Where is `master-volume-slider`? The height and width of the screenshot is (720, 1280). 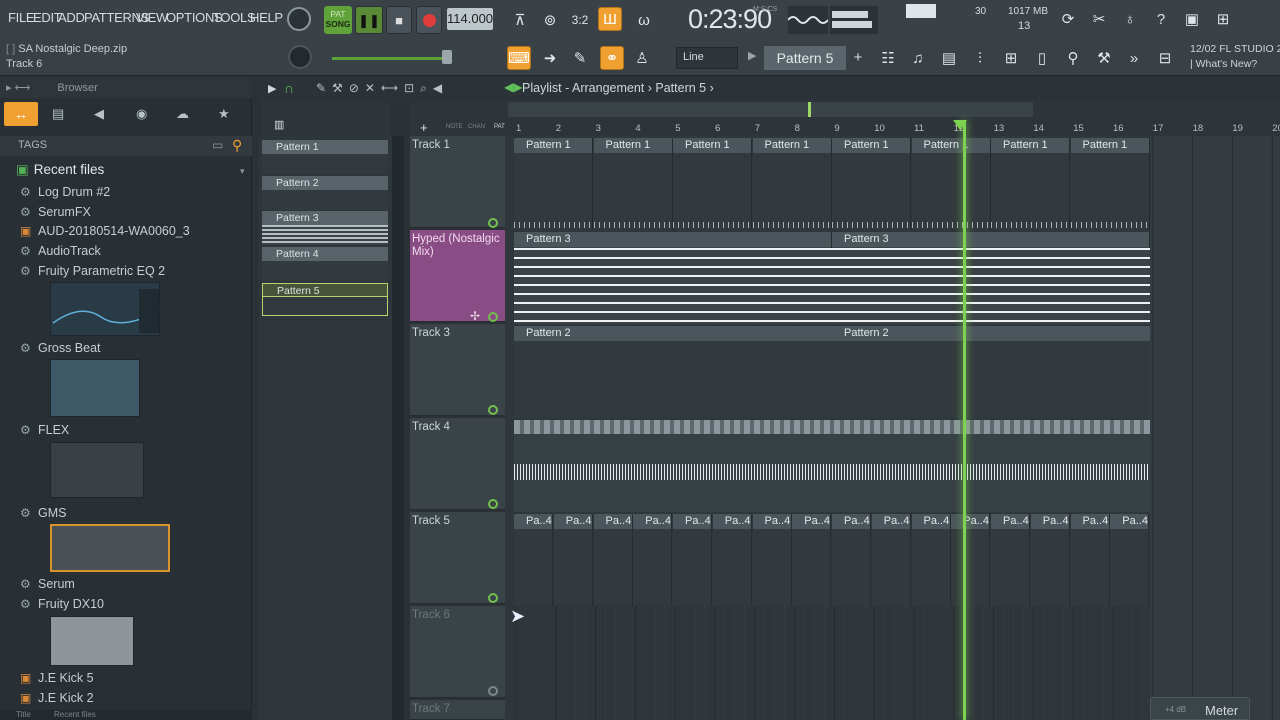
master-volume-slider is located at coordinates (392, 58).